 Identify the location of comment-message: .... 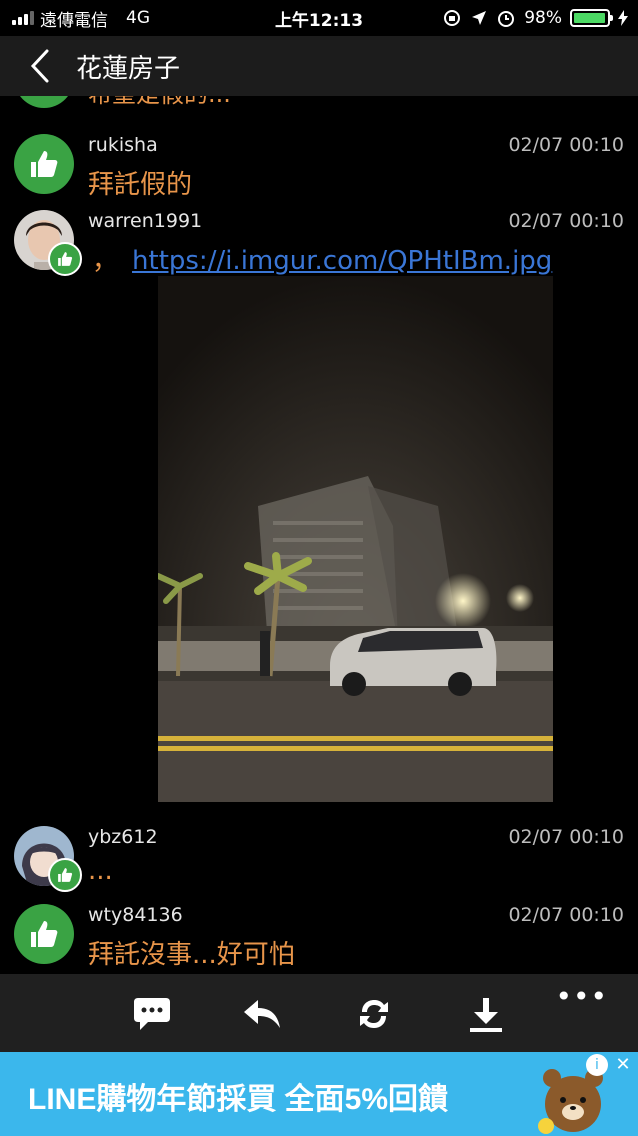
(100, 871).